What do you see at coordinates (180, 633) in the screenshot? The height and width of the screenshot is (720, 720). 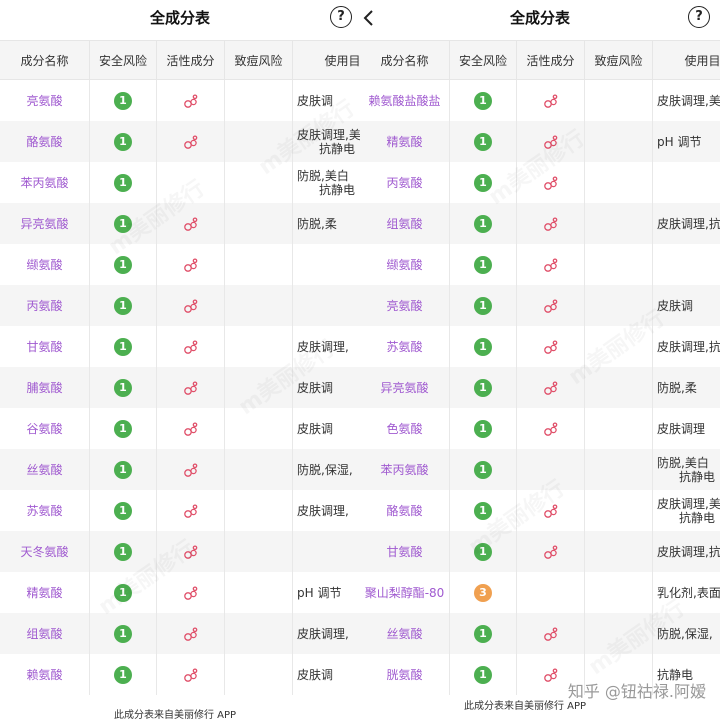 I see `table-row: 组氨酸 1 皮肤调理,` at bounding box center [180, 633].